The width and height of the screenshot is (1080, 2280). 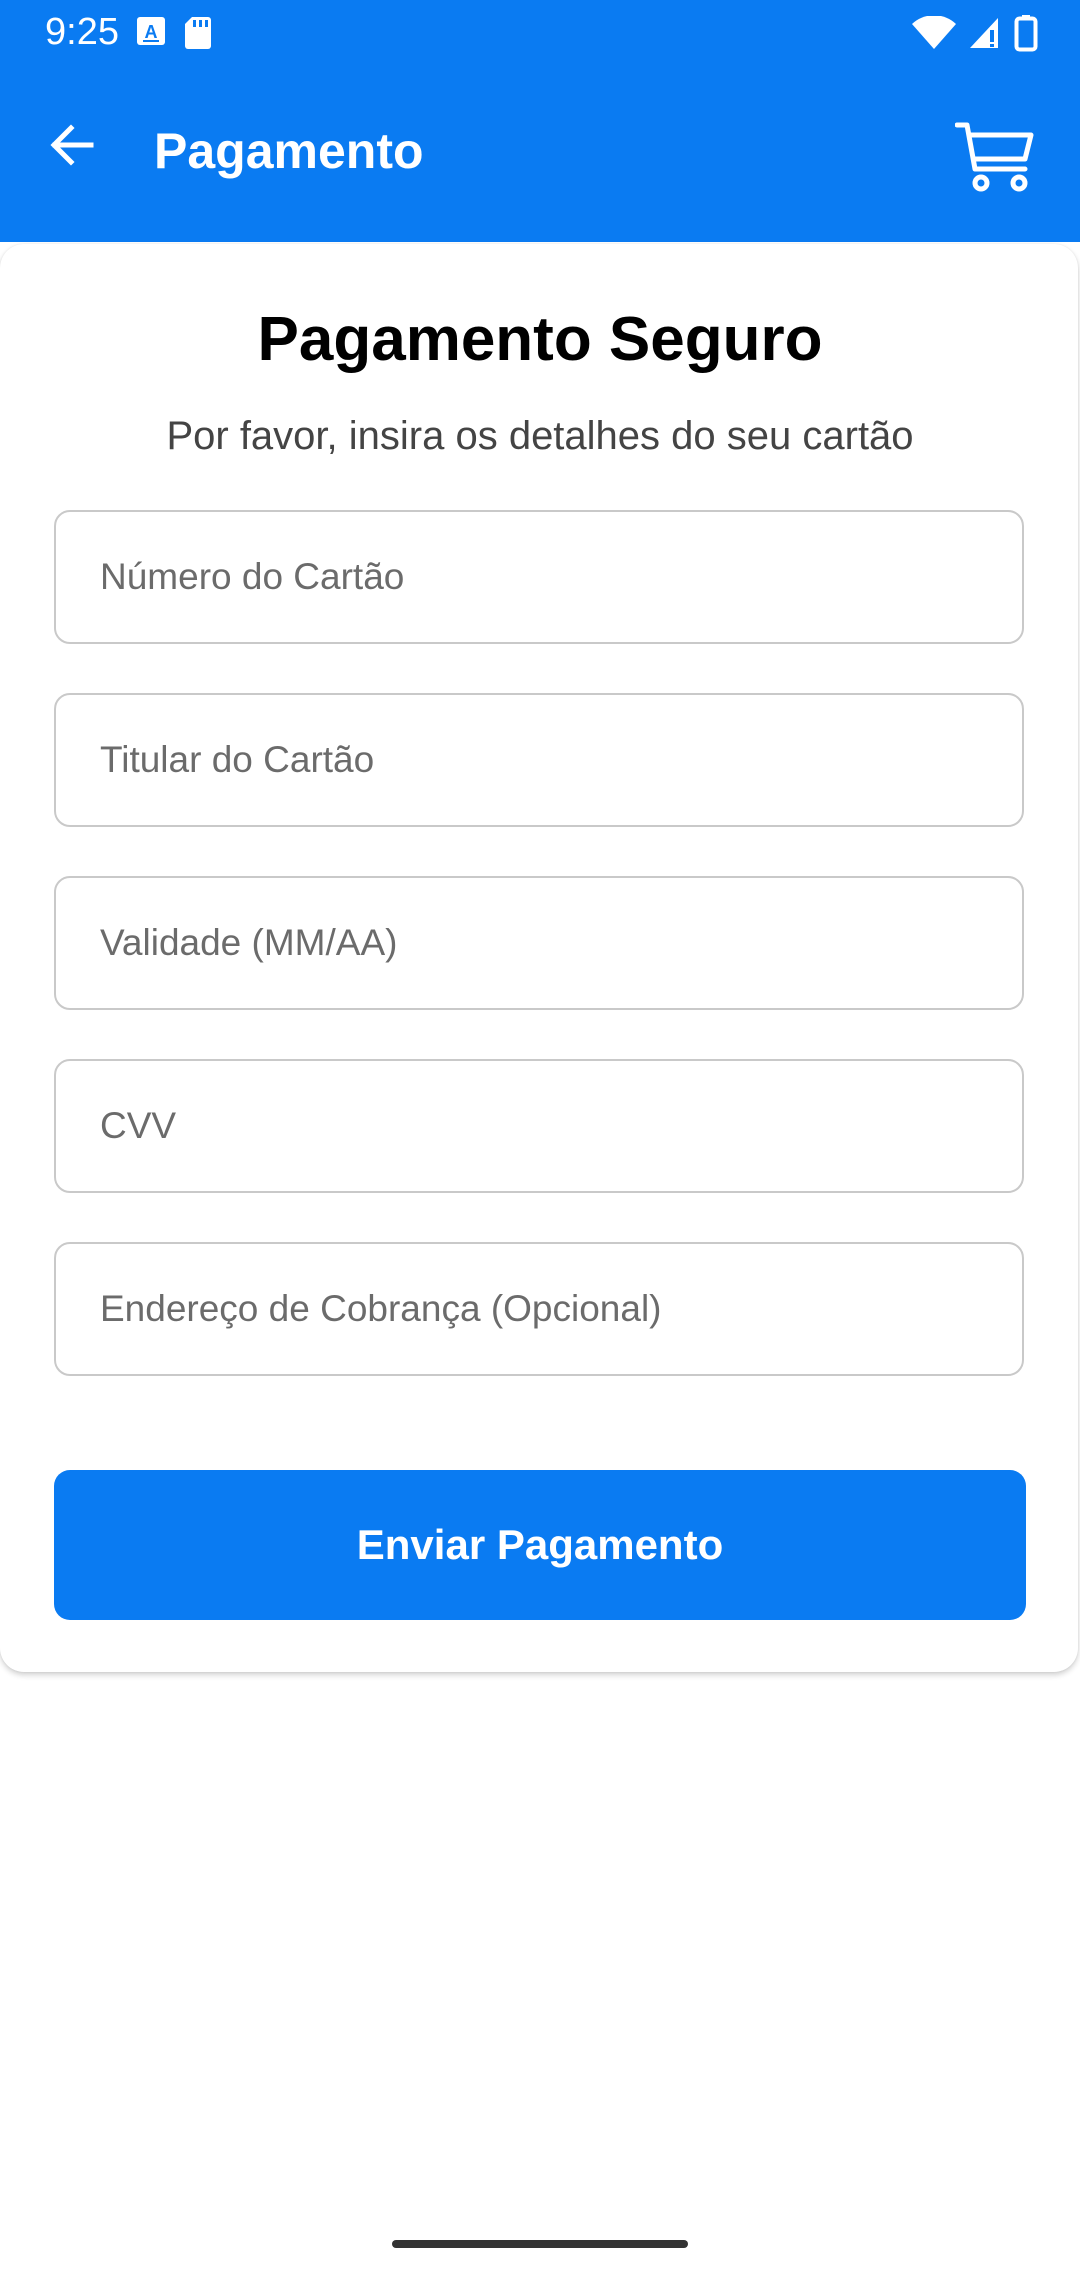 What do you see at coordinates (540, 1545) in the screenshot?
I see `submit-payment-button: Enviar Pagamento` at bounding box center [540, 1545].